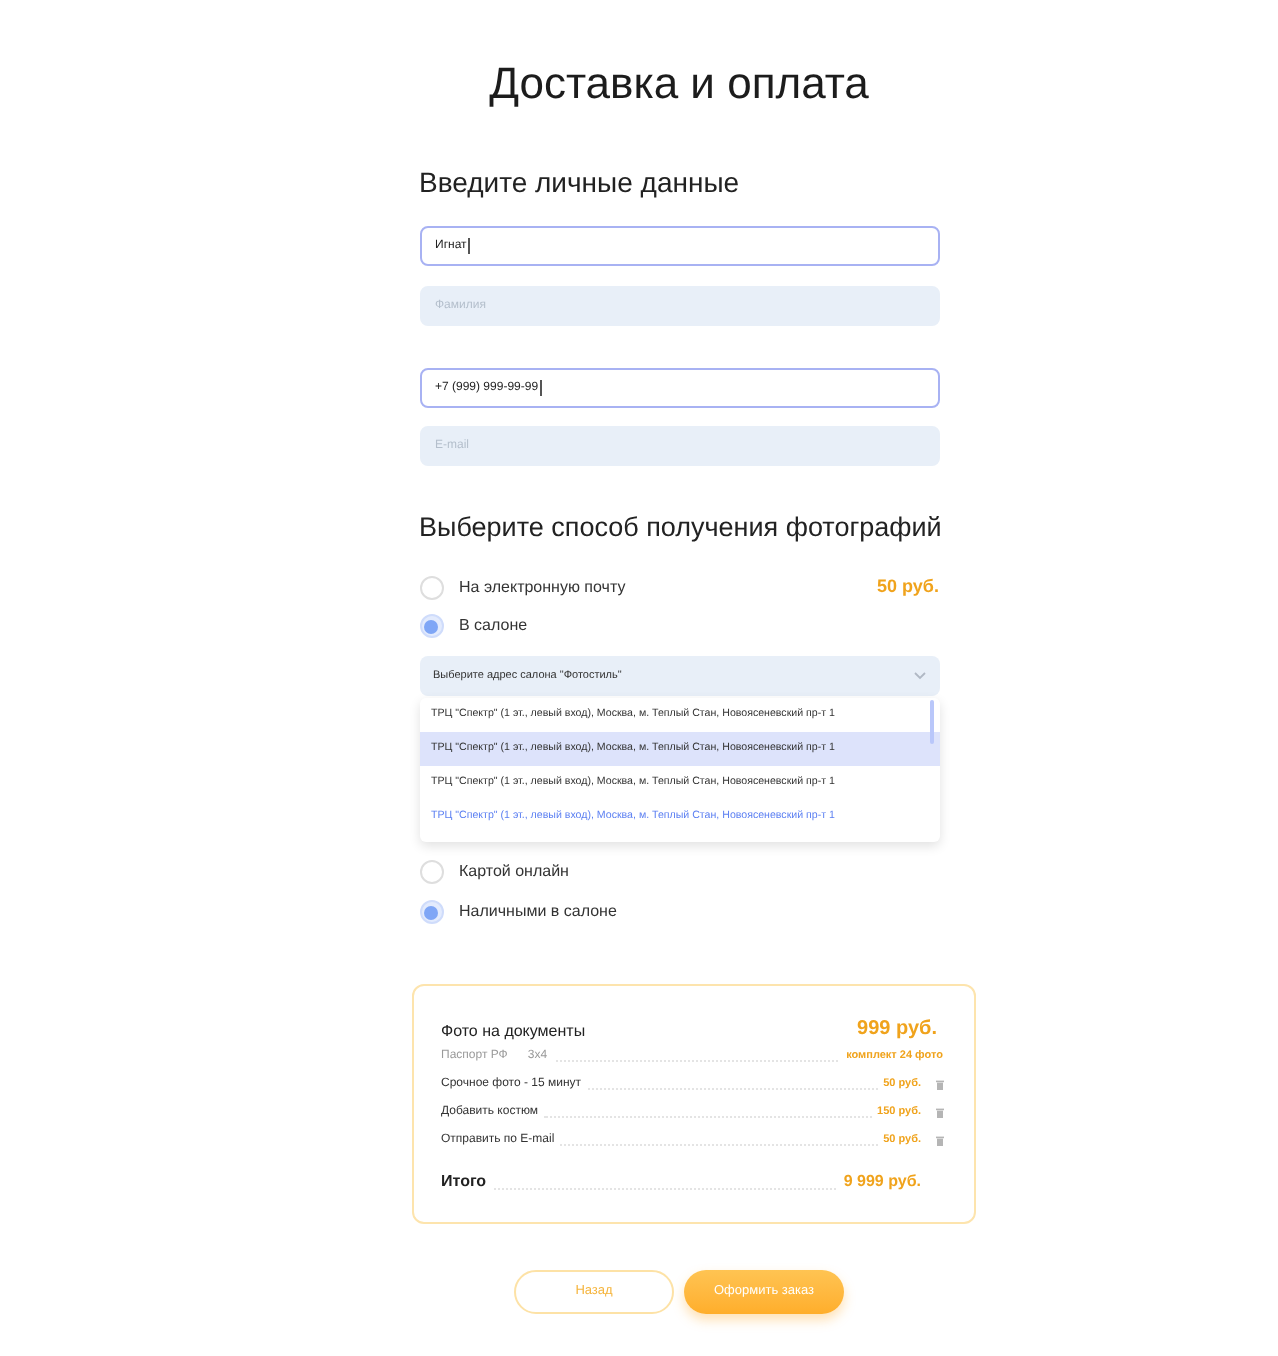 This screenshot has width=1278, height=1356. Describe the element at coordinates (679, 84) in the screenshot. I see `page-title: Доставка и оплата` at that location.